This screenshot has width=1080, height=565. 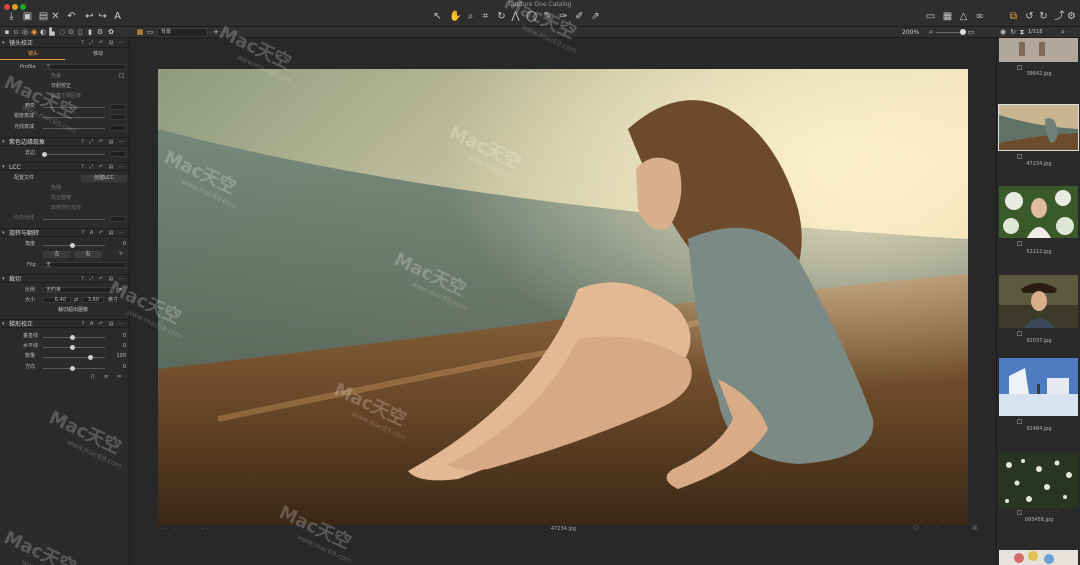 What do you see at coordinates (1029, 16) in the screenshot?
I see `reset-icon: ↺` at bounding box center [1029, 16].